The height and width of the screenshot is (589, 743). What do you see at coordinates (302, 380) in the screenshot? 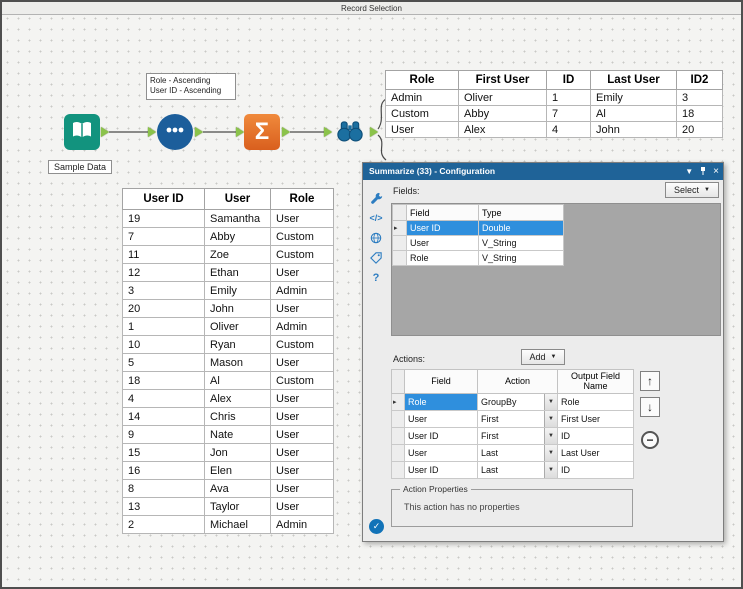
I see `table-cell: Custom` at bounding box center [302, 380].